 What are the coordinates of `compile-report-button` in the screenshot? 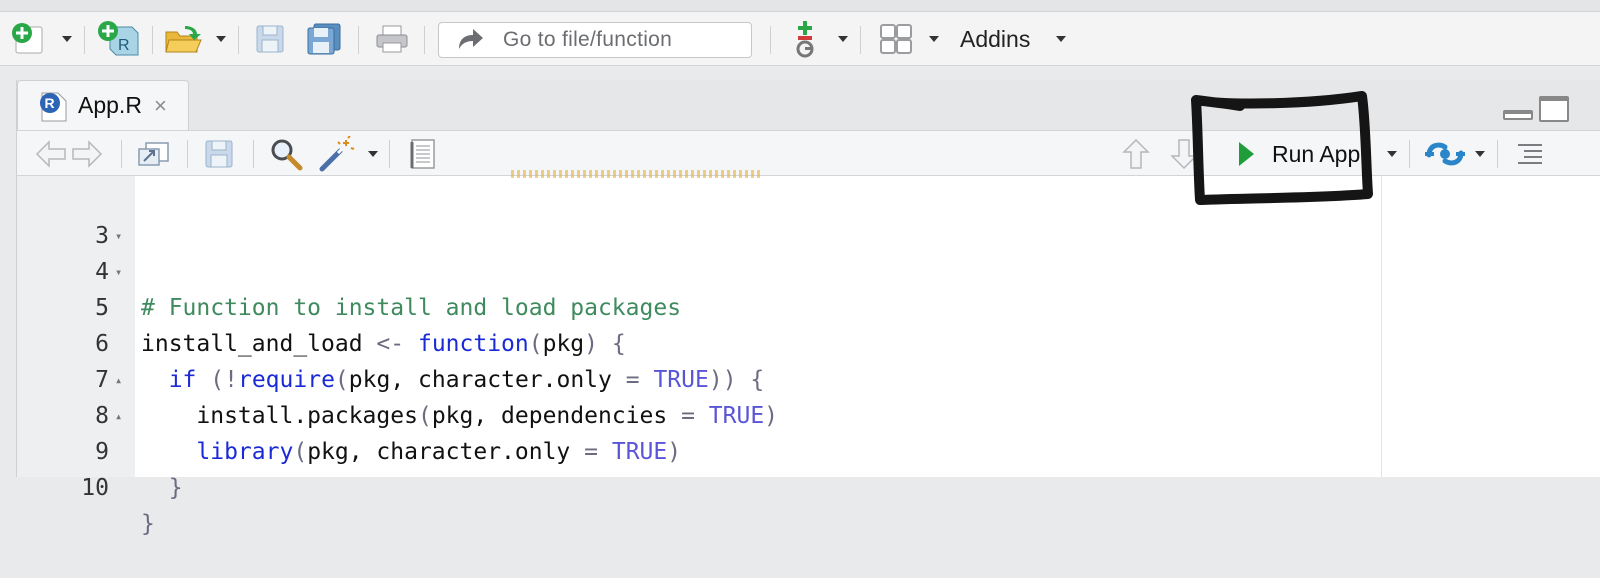 It's located at (423, 154).